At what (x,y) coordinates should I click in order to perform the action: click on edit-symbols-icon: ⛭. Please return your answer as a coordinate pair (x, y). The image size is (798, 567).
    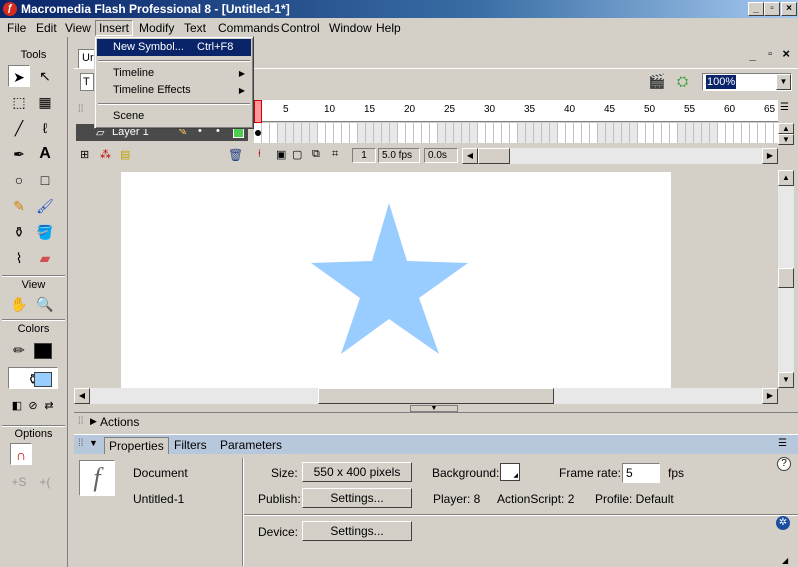
    Looking at the image, I should click on (682, 81).